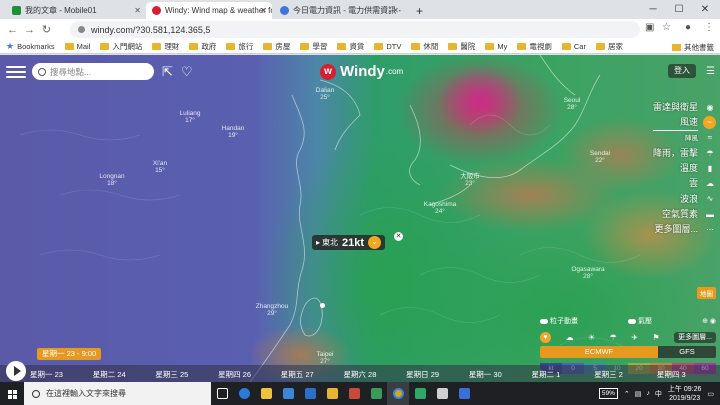 The width and height of the screenshot is (720, 405). I want to click on windows-start-icon, so click(12, 393).